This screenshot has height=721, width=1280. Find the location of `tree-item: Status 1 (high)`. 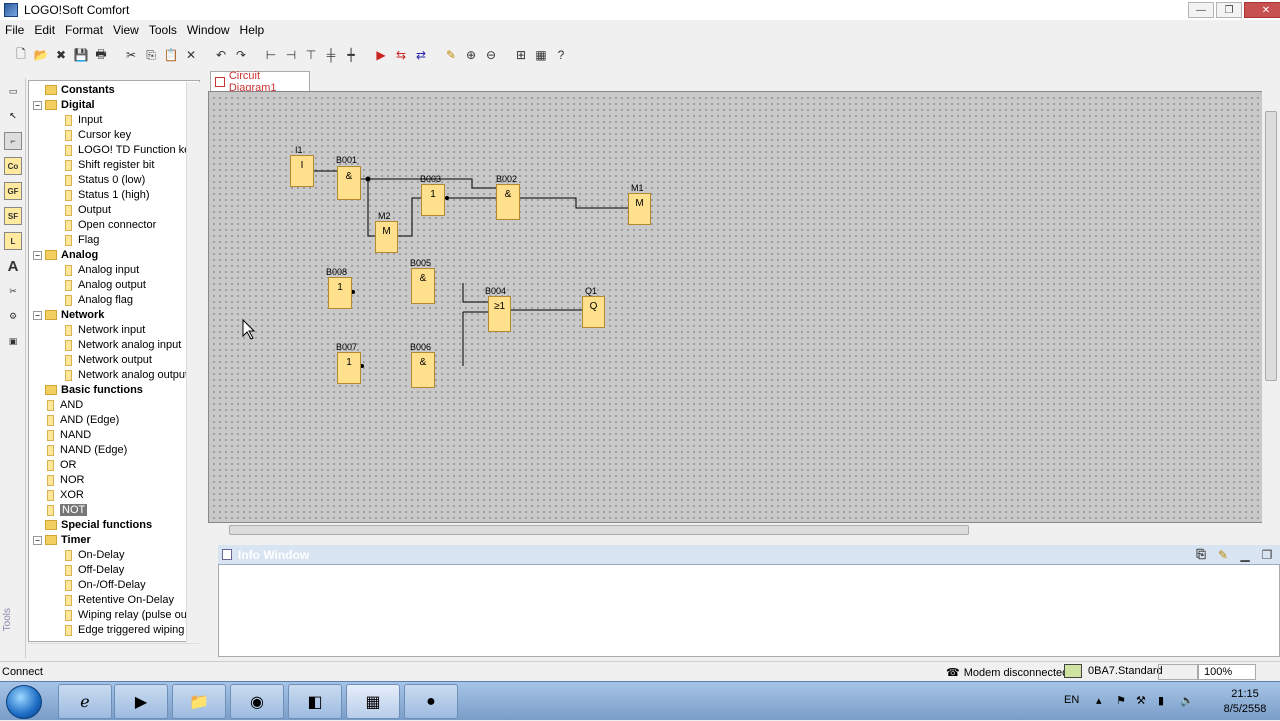

tree-item: Status 1 (high) is located at coordinates (107, 195).